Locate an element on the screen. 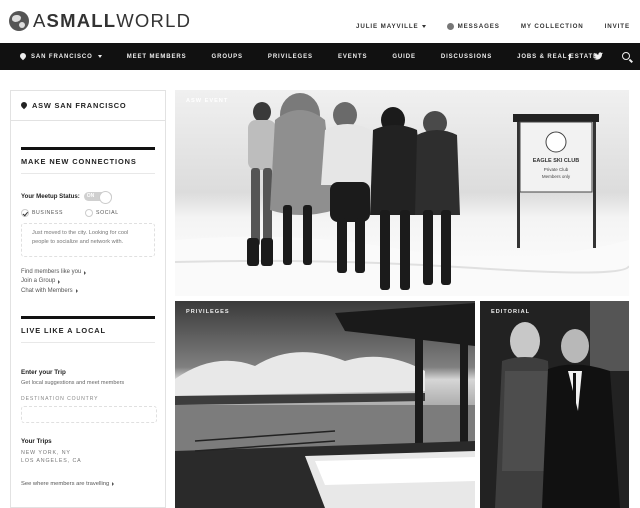 Image resolution: width=640 pixels, height=508 pixels. editorial-tile: EDITORIAL is located at coordinates (554, 404).